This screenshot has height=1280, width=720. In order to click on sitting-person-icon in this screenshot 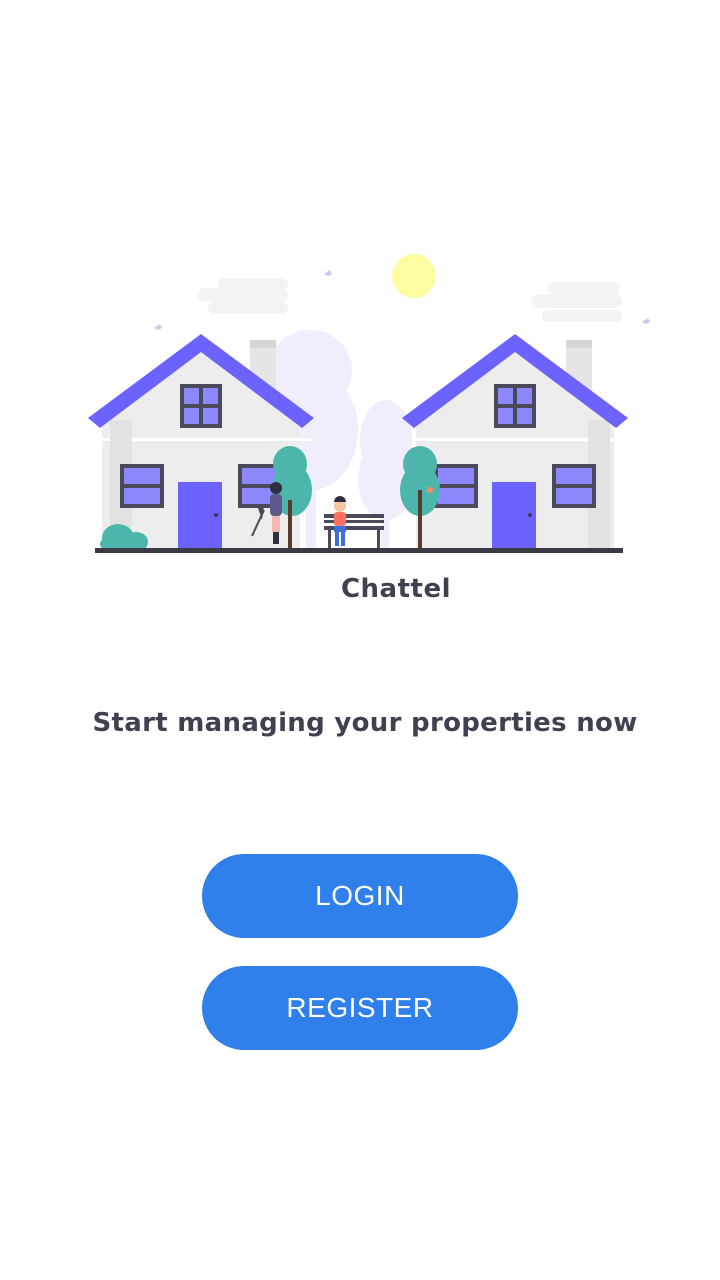, I will do `click(340, 521)`.